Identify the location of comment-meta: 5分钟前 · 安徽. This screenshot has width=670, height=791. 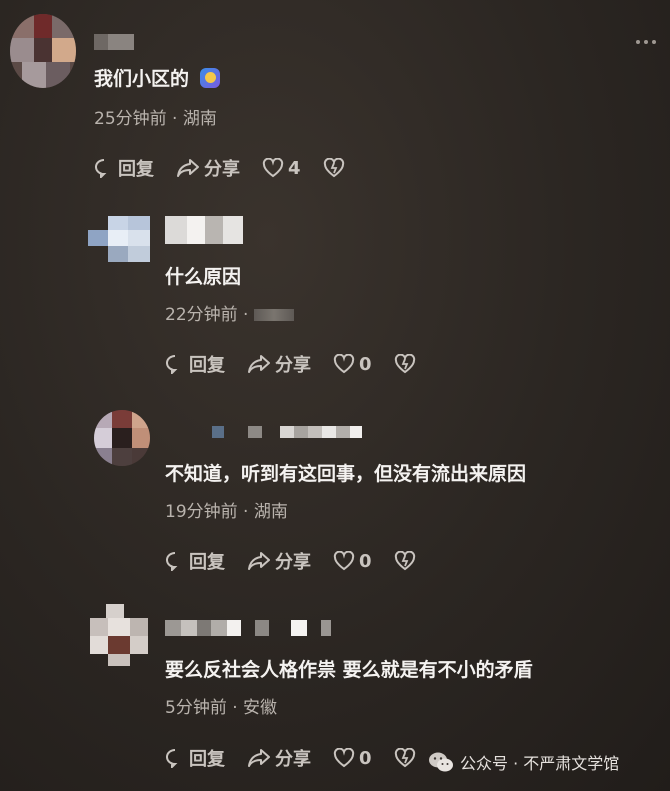
(221, 708).